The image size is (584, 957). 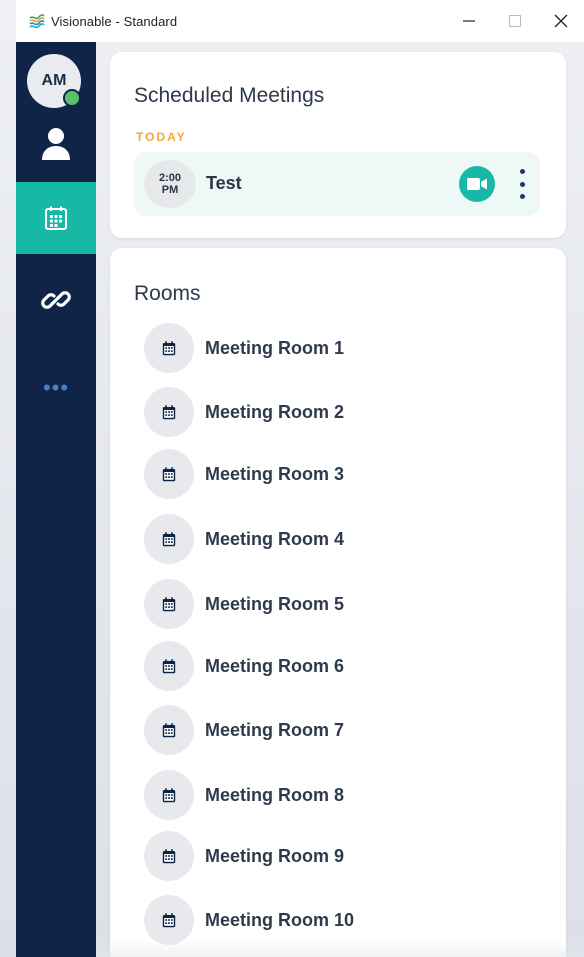 I want to click on window-title: Visionable - Standard, so click(x=114, y=21).